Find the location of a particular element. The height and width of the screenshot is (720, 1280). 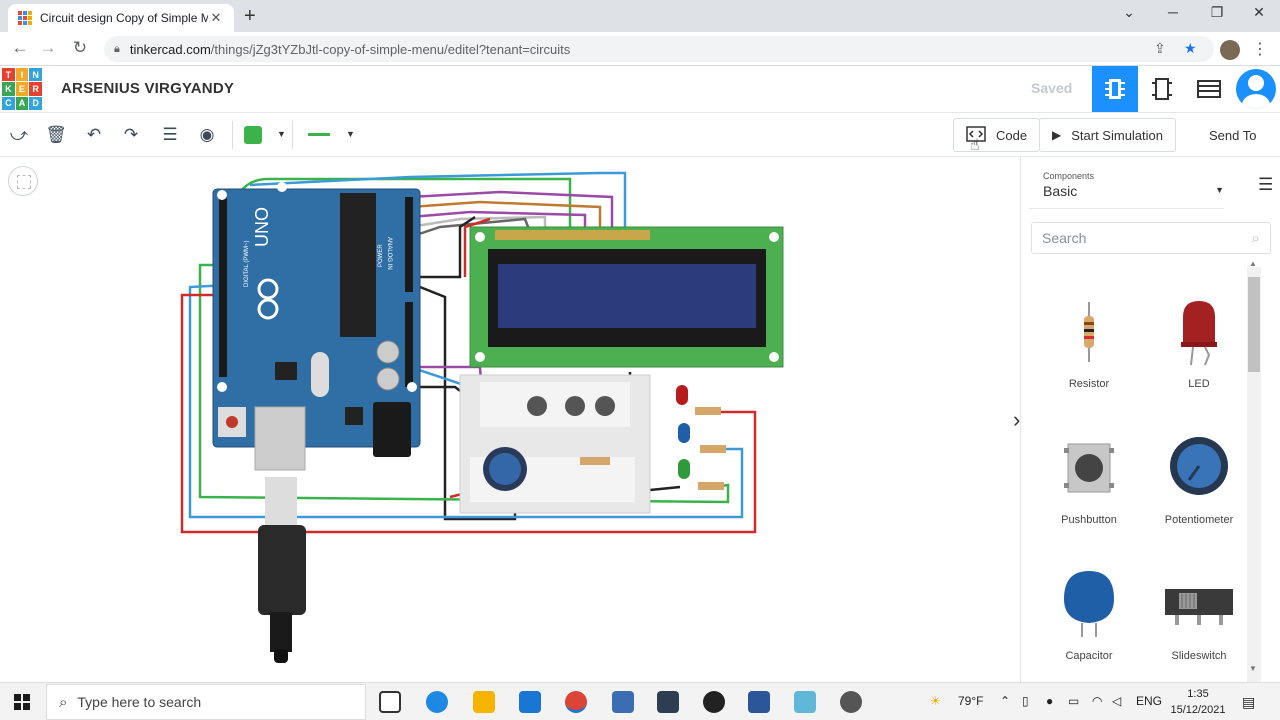

tab-close-icon: ✕ is located at coordinates (216, 18).